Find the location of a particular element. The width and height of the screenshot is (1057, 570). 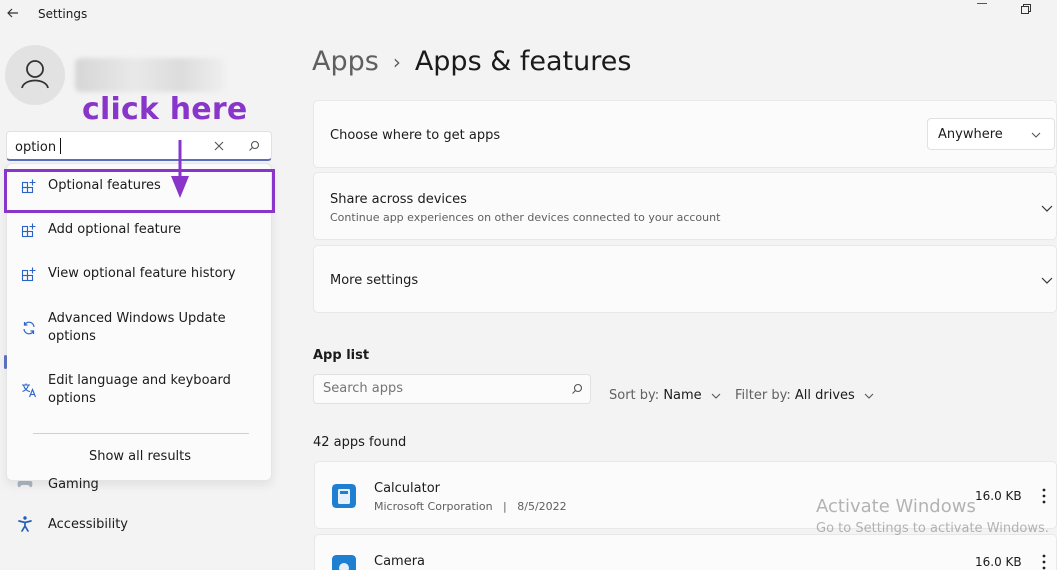

sidebar-item-gaming: Gaming is located at coordinates (57, 484).